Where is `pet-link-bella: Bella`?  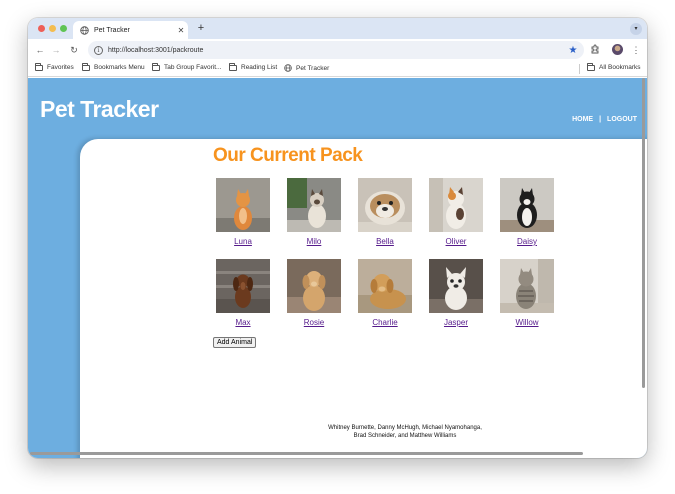
pet-link-bella: Bella is located at coordinates (385, 241).